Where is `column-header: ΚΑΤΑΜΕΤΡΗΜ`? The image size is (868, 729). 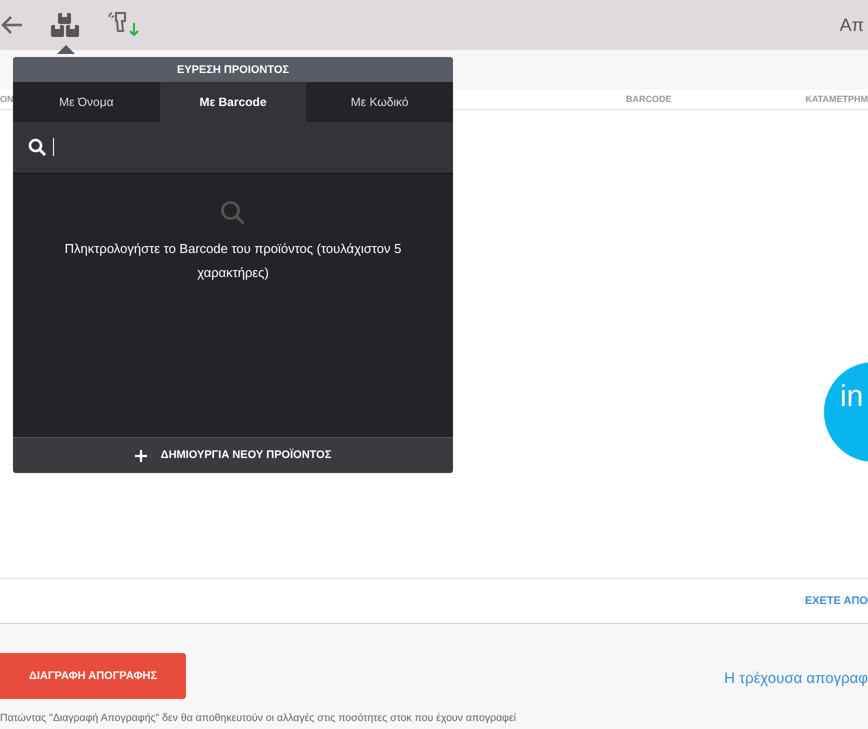 column-header: ΚΑΤΑΜΕΤΡΗΜ is located at coordinates (836, 99).